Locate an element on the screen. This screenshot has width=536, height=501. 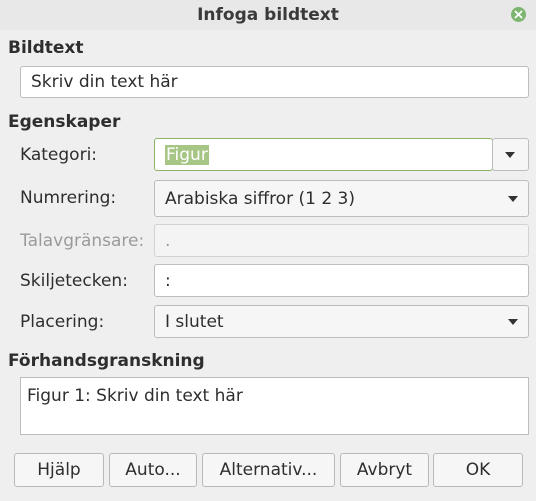
close-button is located at coordinates (518, 14).